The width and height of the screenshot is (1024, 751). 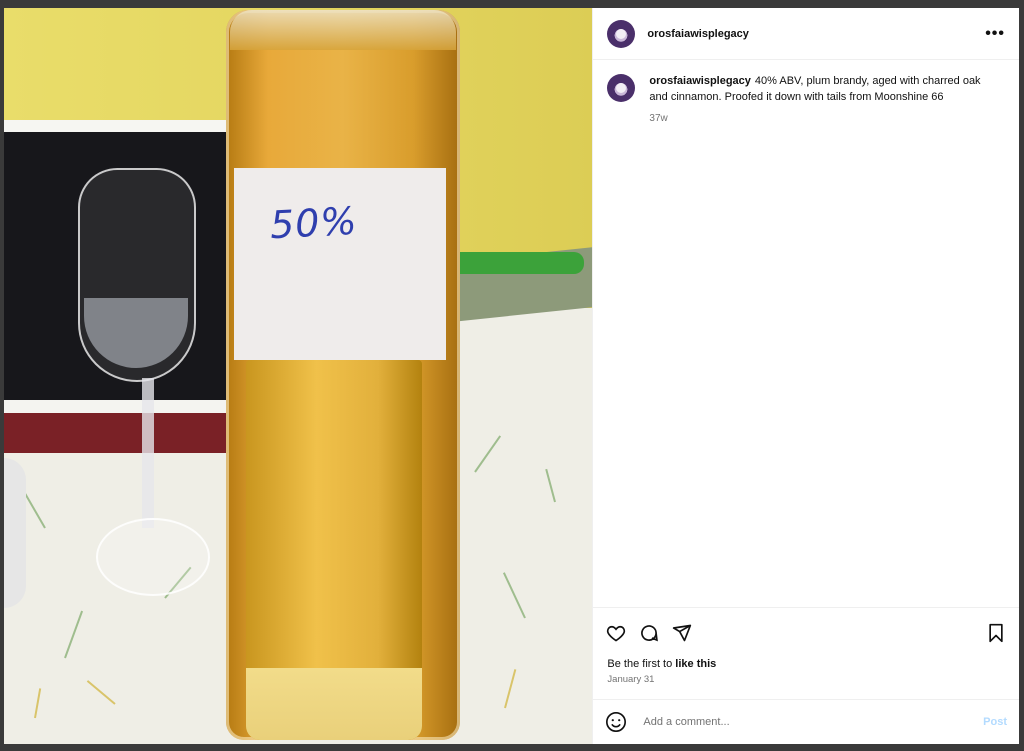 What do you see at coordinates (148, 453) in the screenshot?
I see `photo-glass-stem` at bounding box center [148, 453].